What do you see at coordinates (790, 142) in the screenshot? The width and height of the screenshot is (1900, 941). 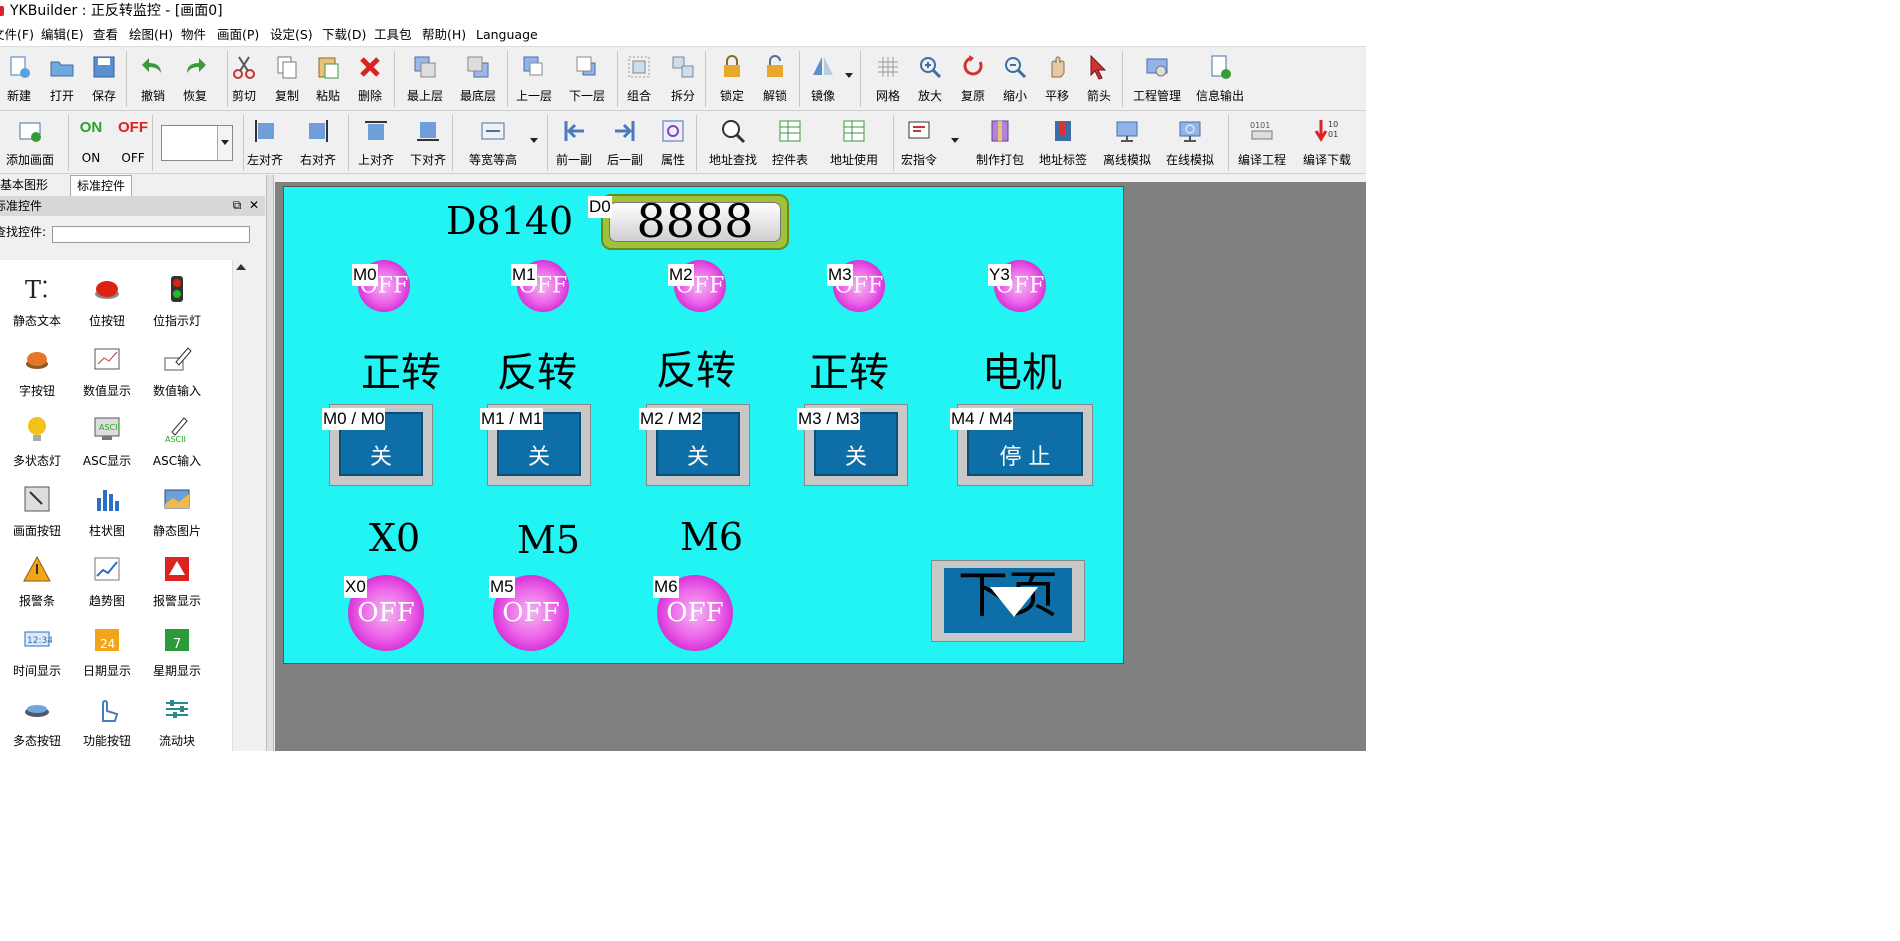 I see `toolbar-button-control-table: 控件表` at bounding box center [790, 142].